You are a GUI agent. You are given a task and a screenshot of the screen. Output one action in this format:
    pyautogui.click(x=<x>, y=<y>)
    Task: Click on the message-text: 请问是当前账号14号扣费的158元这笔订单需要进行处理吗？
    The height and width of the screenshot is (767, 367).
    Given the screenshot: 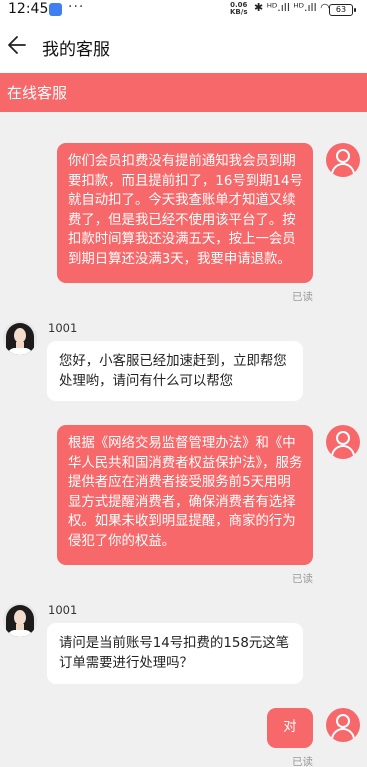 What is the action you would take?
    pyautogui.click(x=174, y=653)
    